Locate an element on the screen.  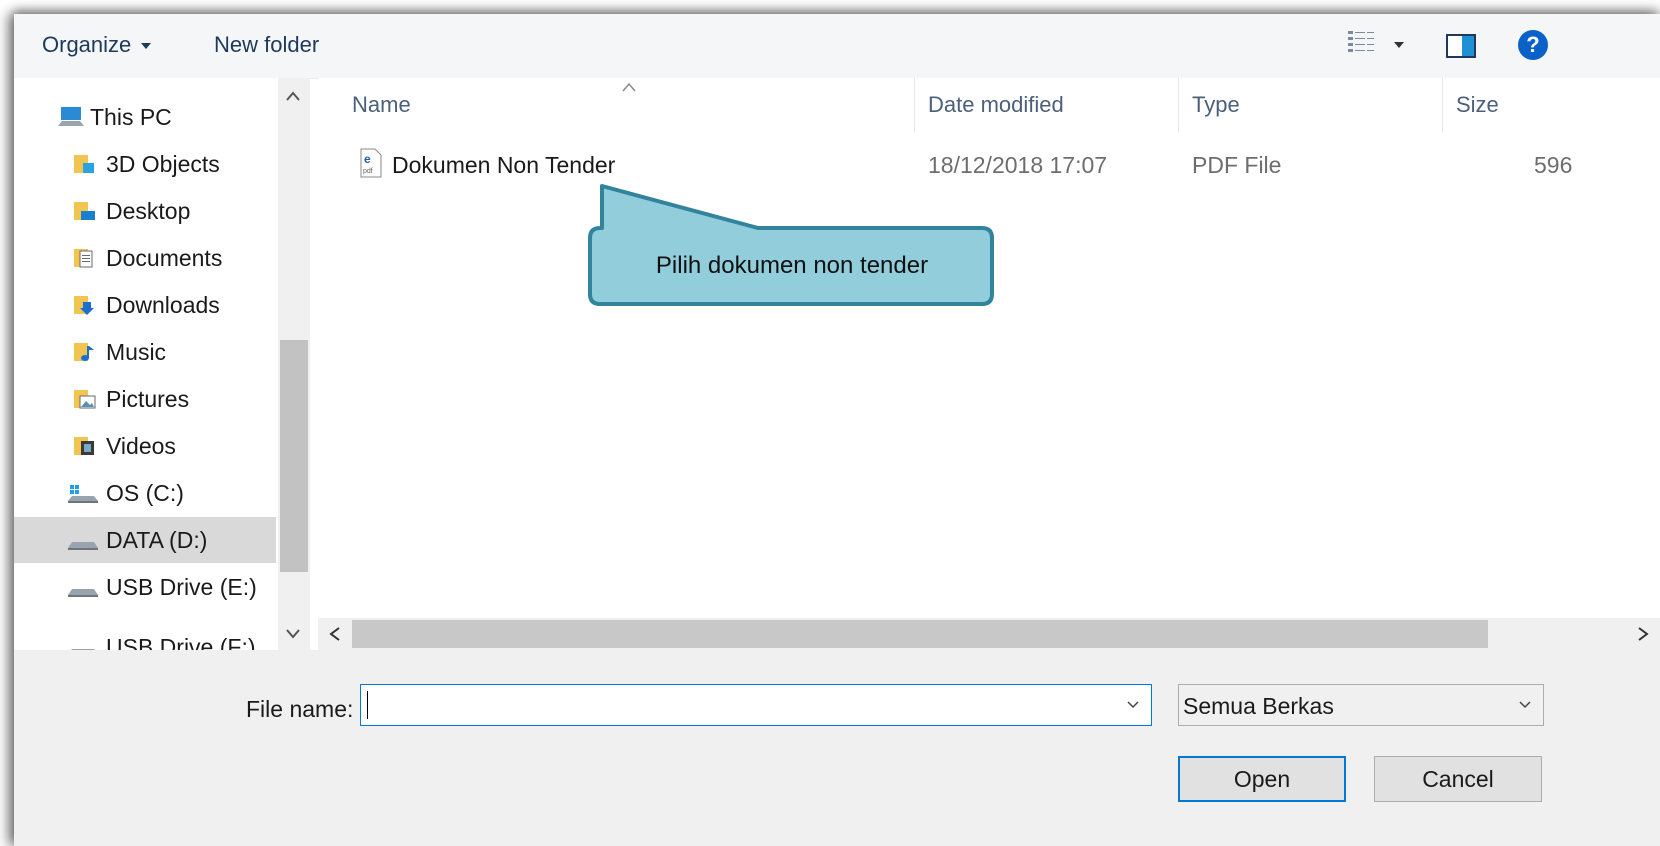
horizontal-scroll-thumb is located at coordinates (920, 634).